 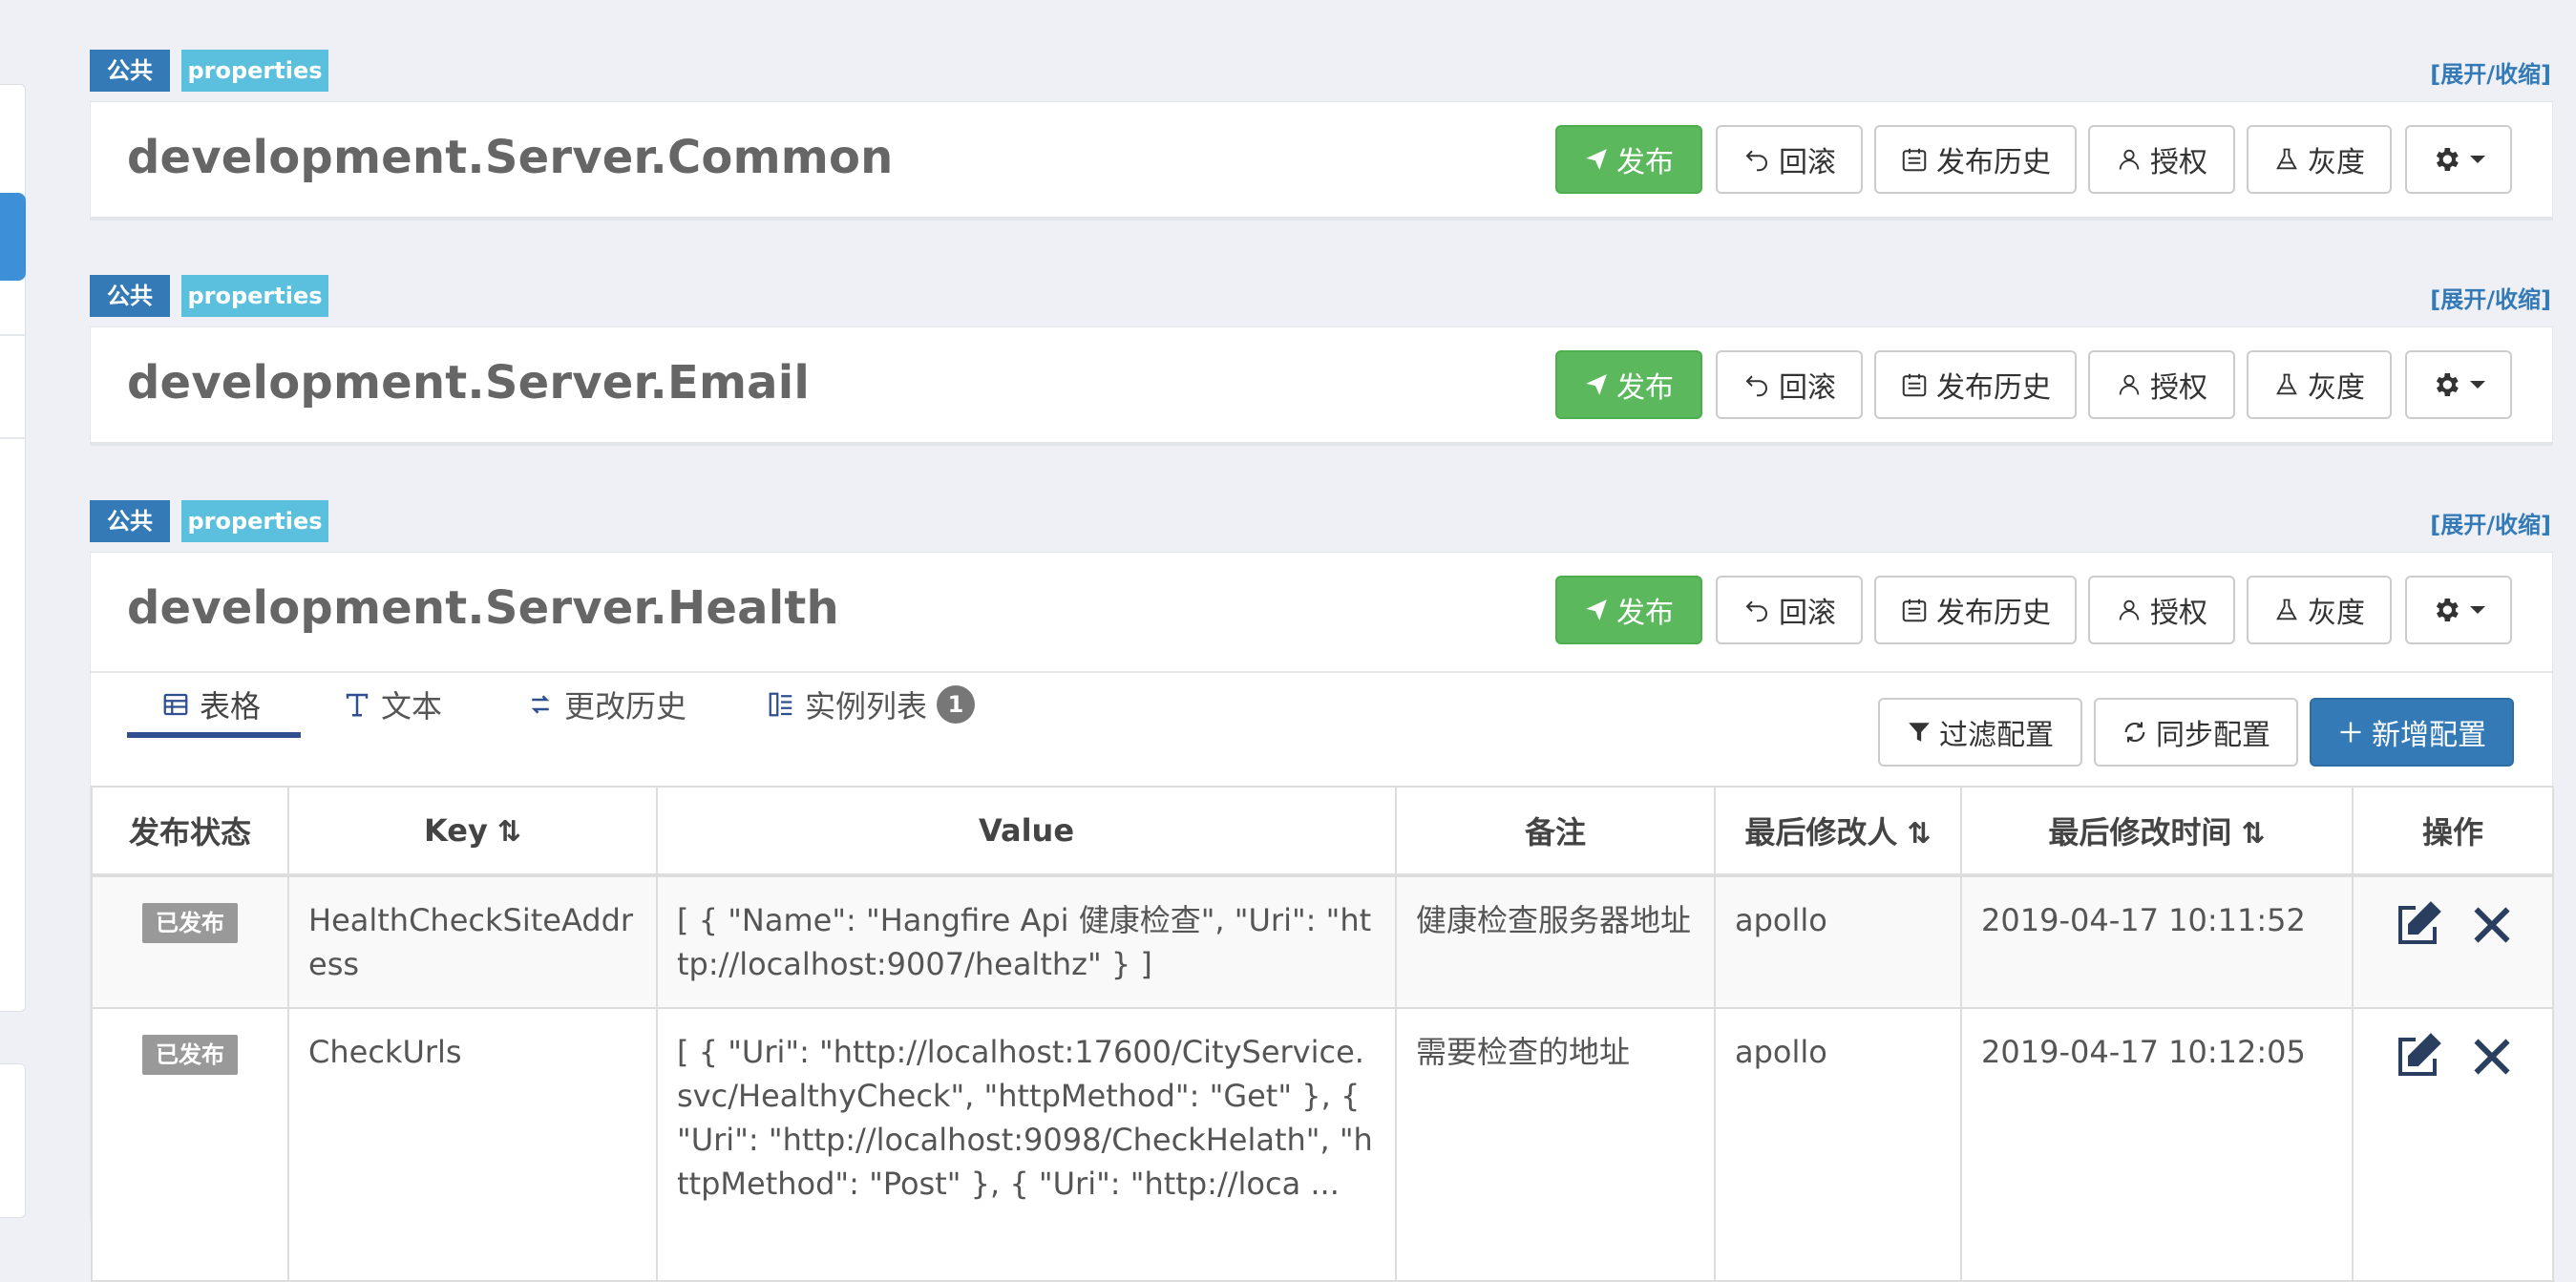 What do you see at coordinates (13, 237) in the screenshot?
I see `sidebar-active-item` at bounding box center [13, 237].